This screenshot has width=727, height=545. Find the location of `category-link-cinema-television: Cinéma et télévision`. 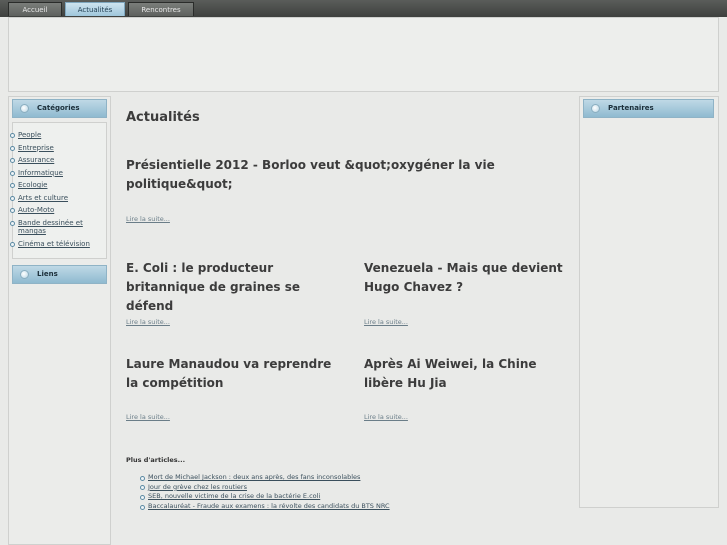

category-link-cinema-television: Cinéma et télévision is located at coordinates (54, 244).